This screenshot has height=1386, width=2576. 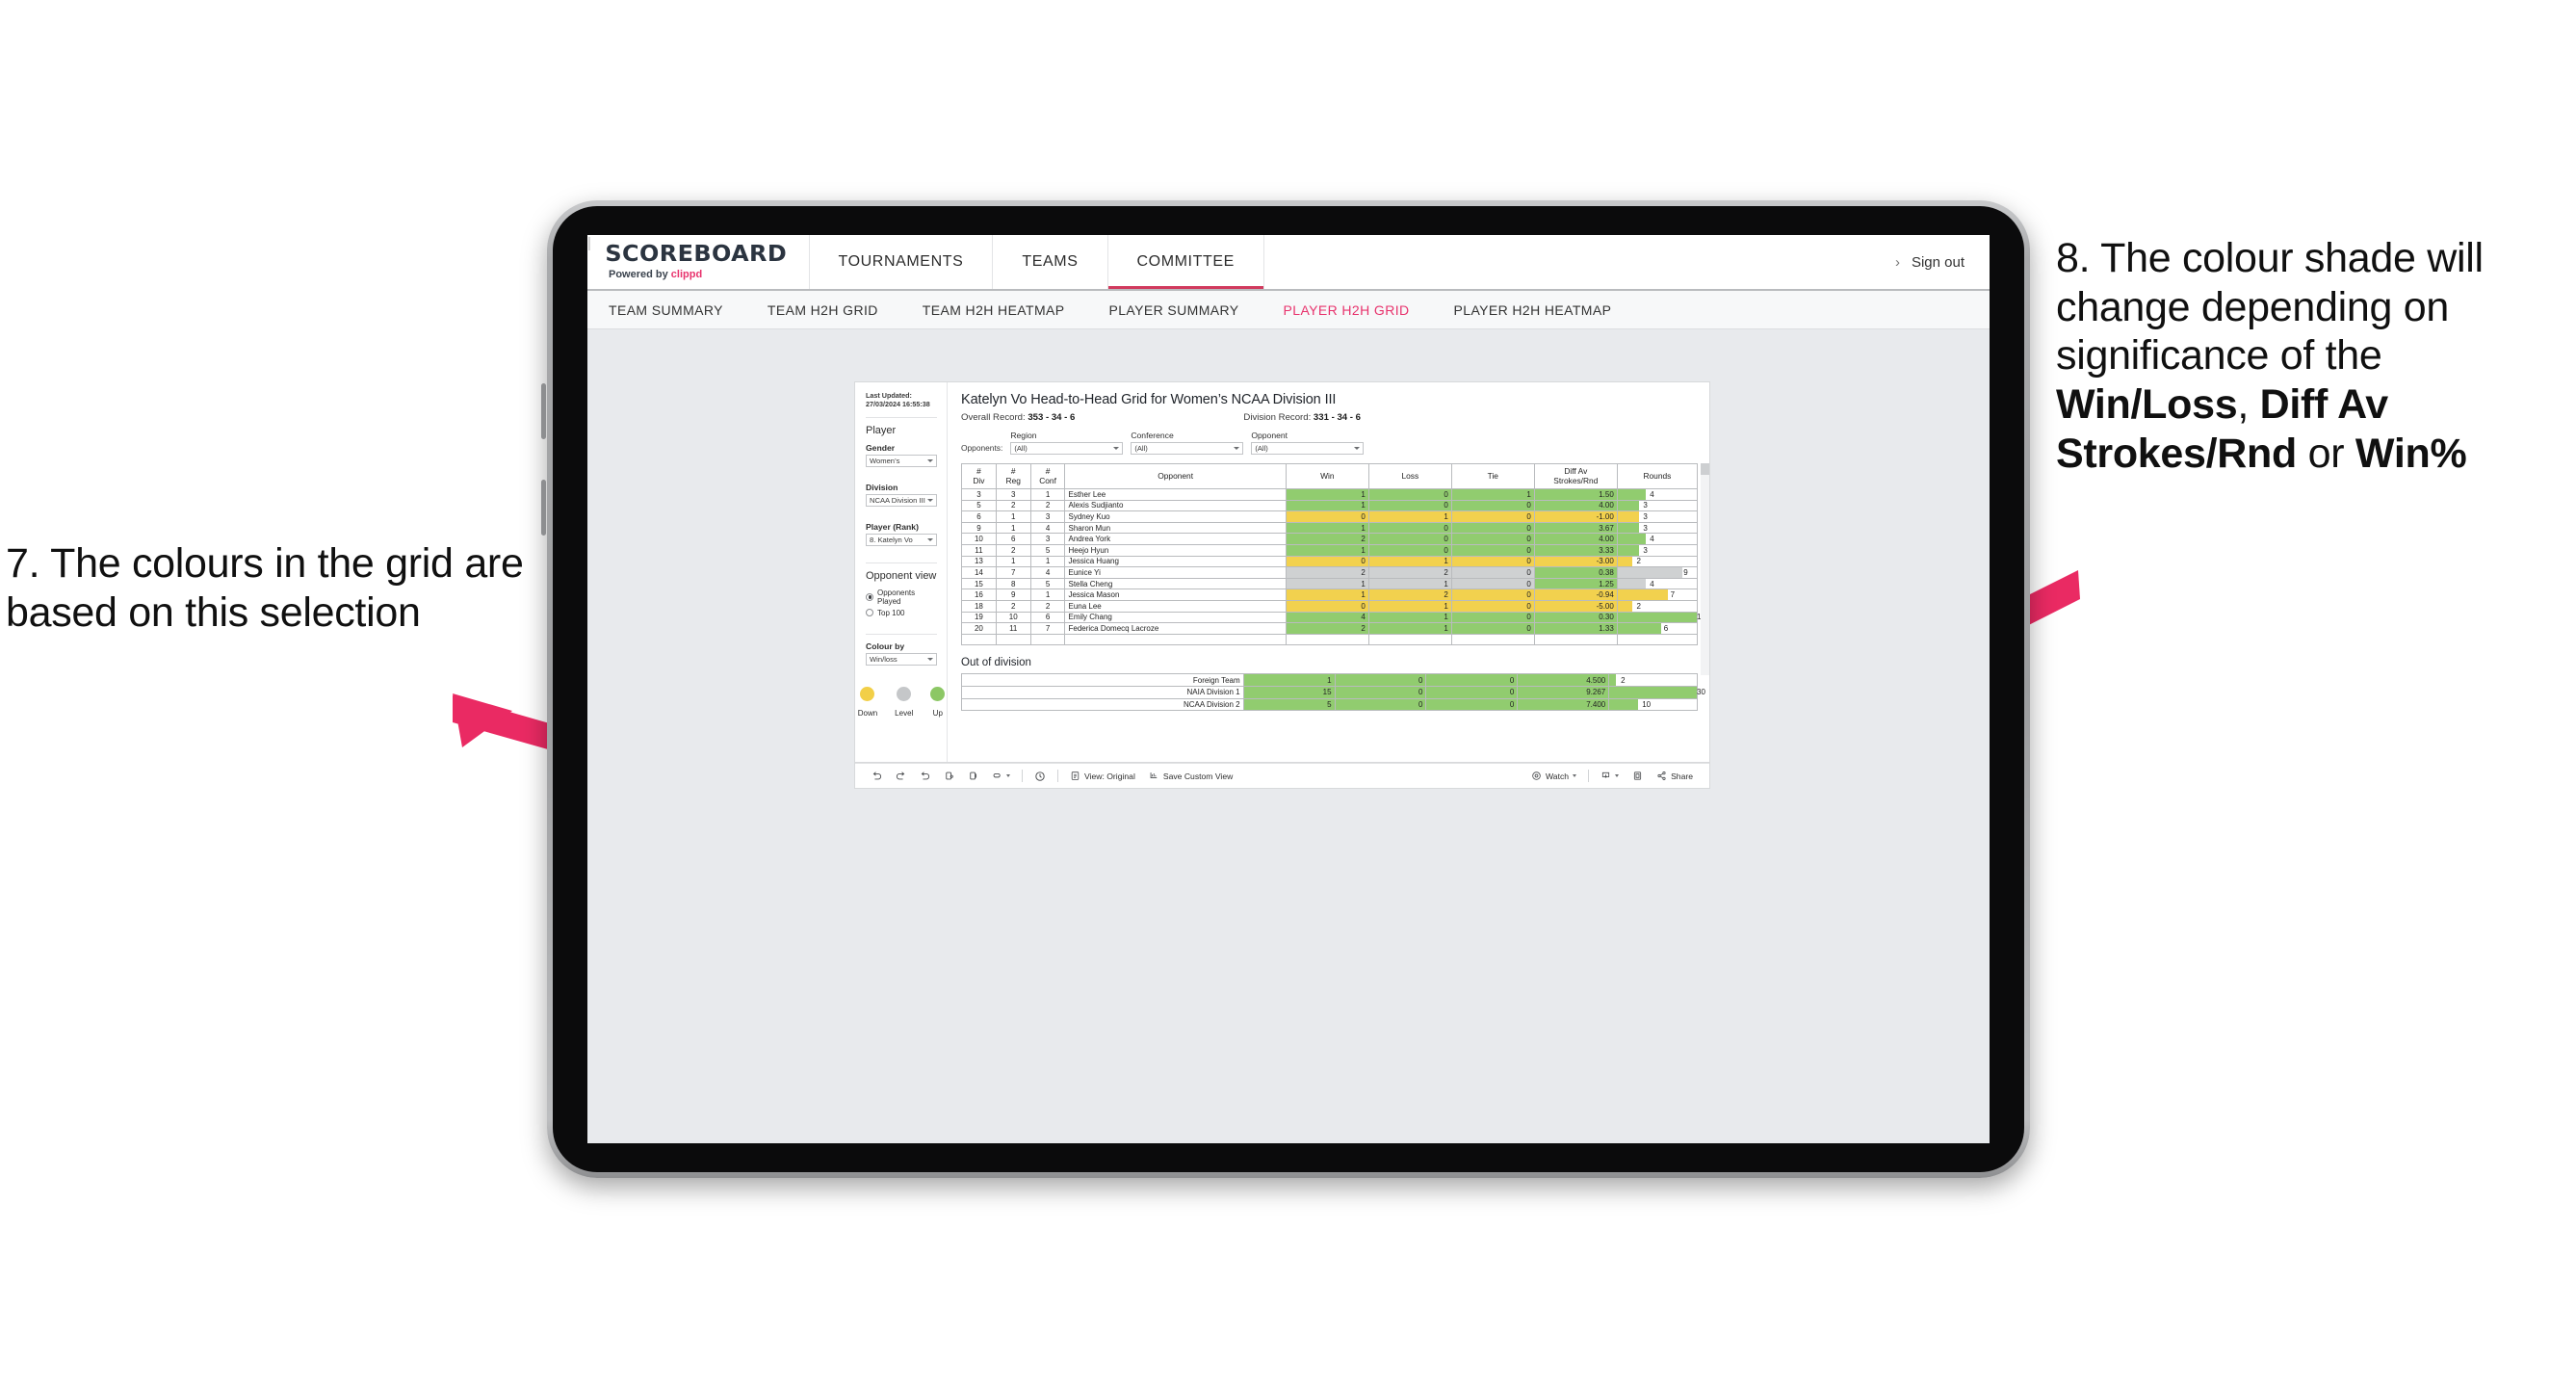 What do you see at coordinates (543, 508) in the screenshot?
I see `tablet-power-button` at bounding box center [543, 508].